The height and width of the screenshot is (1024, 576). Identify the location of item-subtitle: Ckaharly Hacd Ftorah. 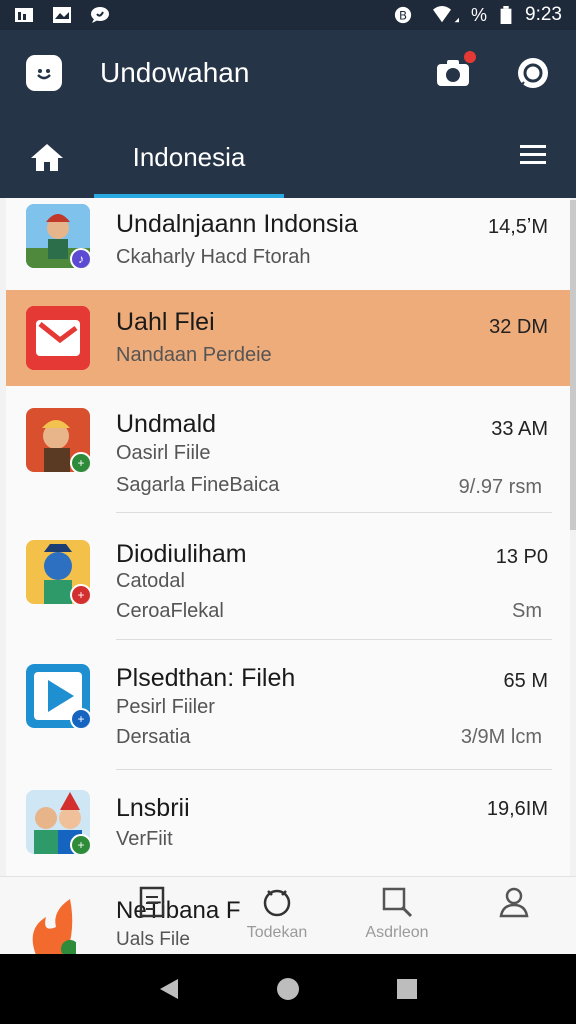
(213, 257).